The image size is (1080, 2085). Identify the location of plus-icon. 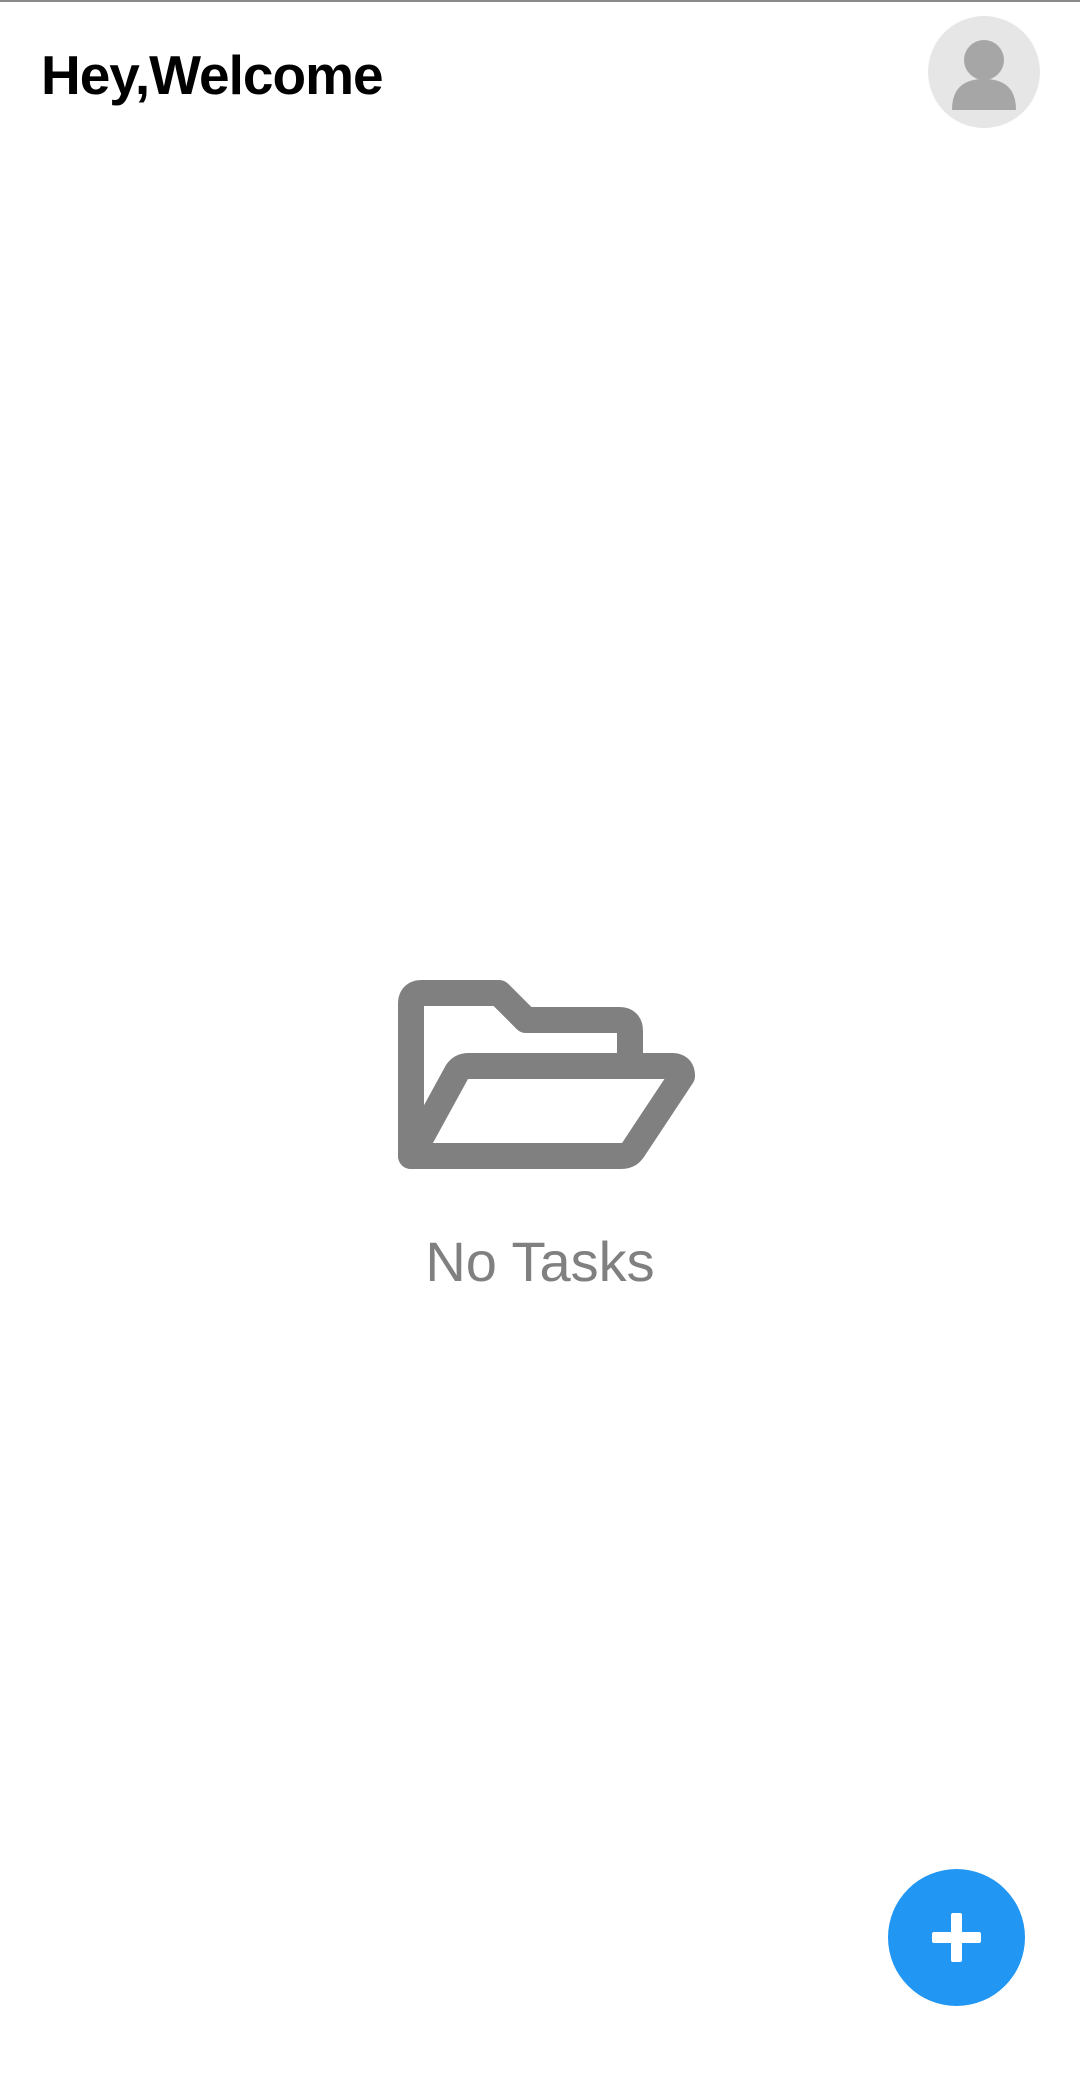
(956, 1937).